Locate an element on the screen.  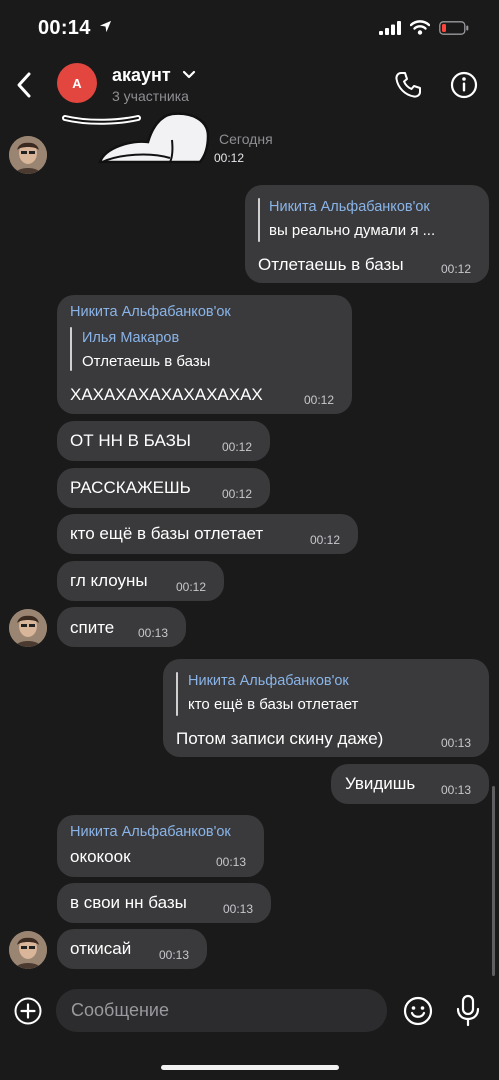
message-text: откисай is located at coordinates (101, 948).